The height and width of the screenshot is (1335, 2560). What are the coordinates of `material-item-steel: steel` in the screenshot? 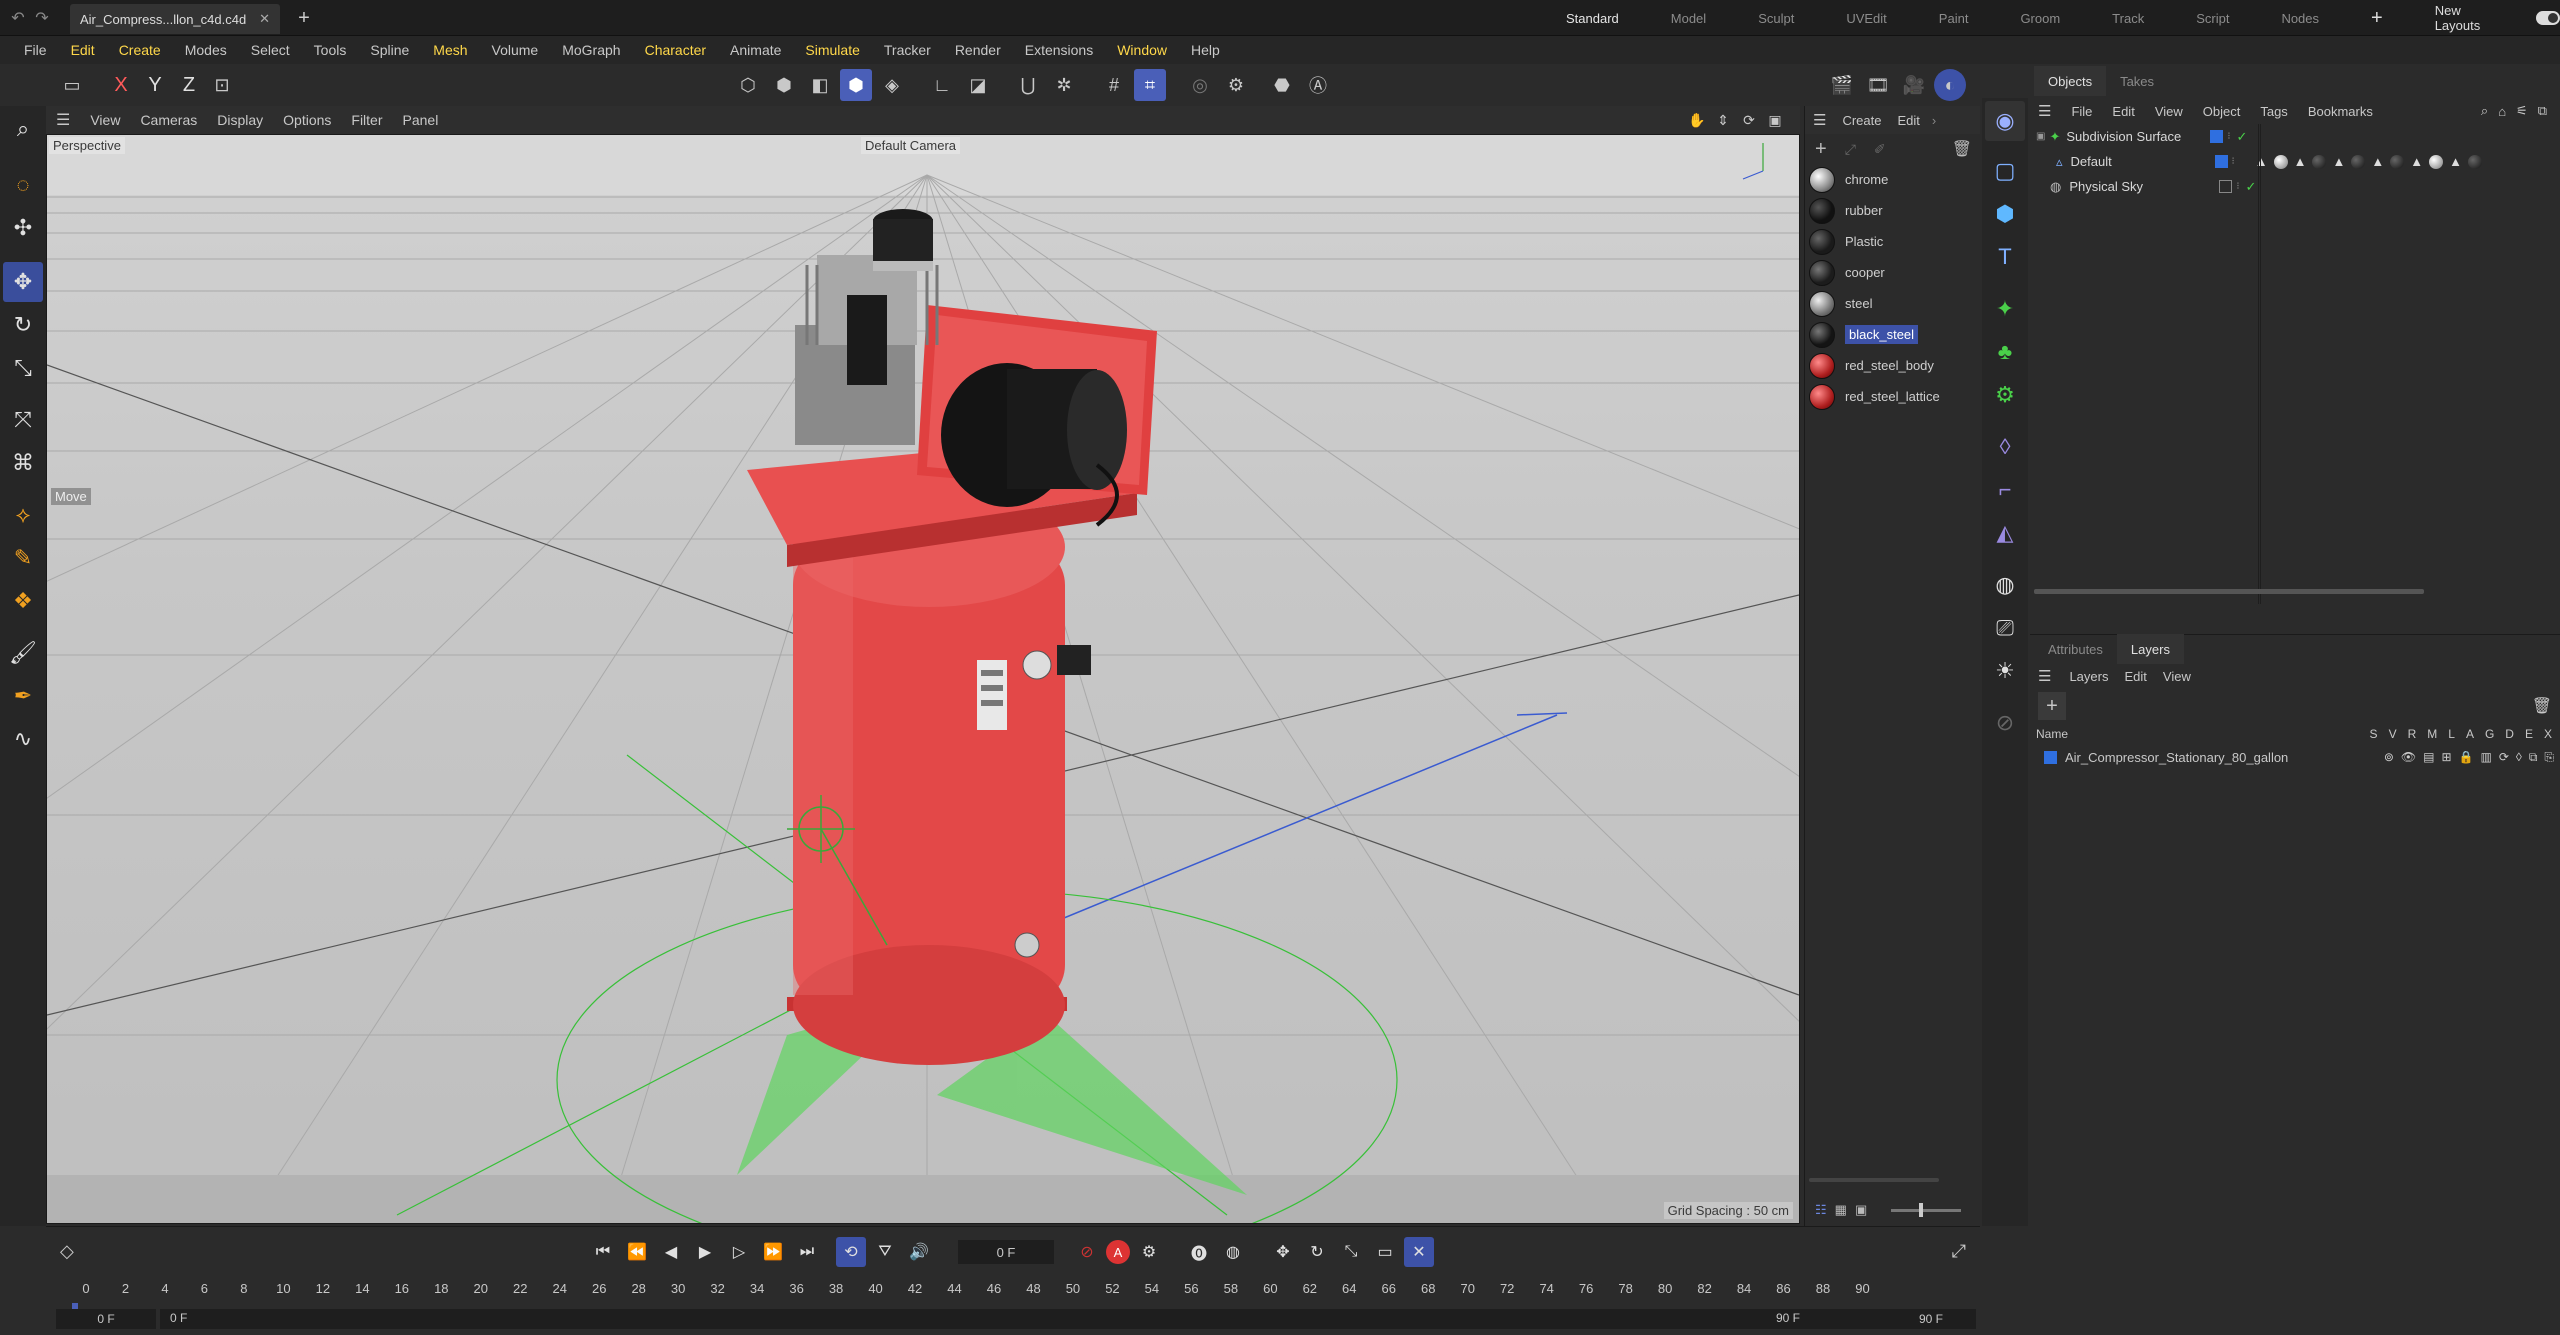 It's located at (1892, 303).